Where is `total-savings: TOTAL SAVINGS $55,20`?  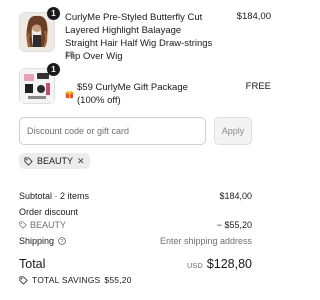
total-savings: TOTAL SAVINGS $55,20 is located at coordinates (75, 280).